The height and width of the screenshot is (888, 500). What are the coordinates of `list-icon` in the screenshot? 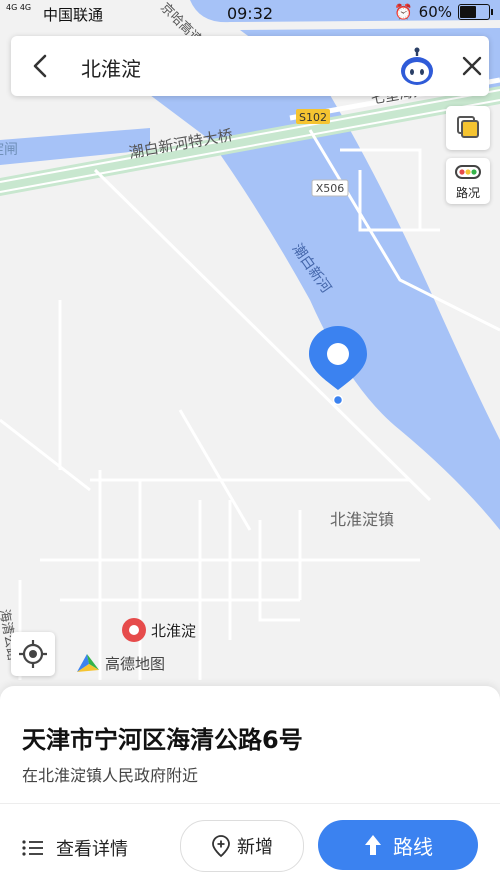 It's located at (32, 848).